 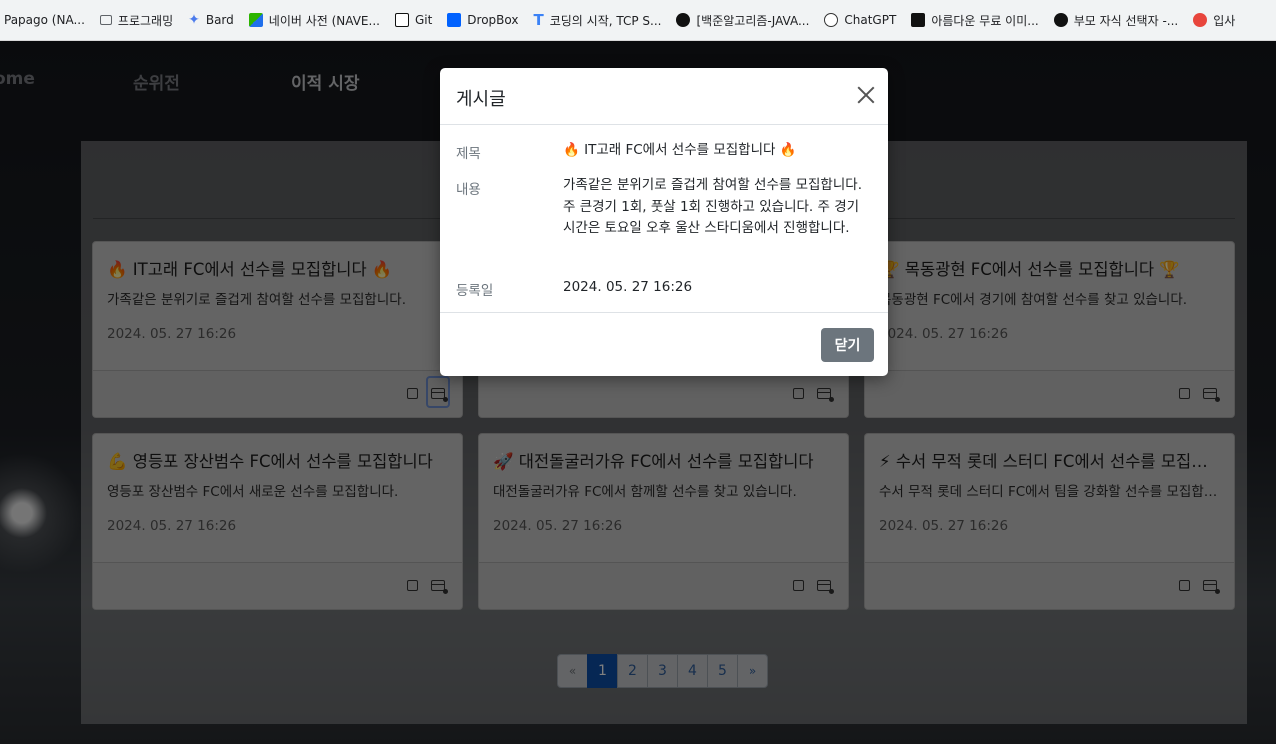 What do you see at coordinates (1224, 20) in the screenshot?
I see `bookmark-label: 입사` at bounding box center [1224, 20].